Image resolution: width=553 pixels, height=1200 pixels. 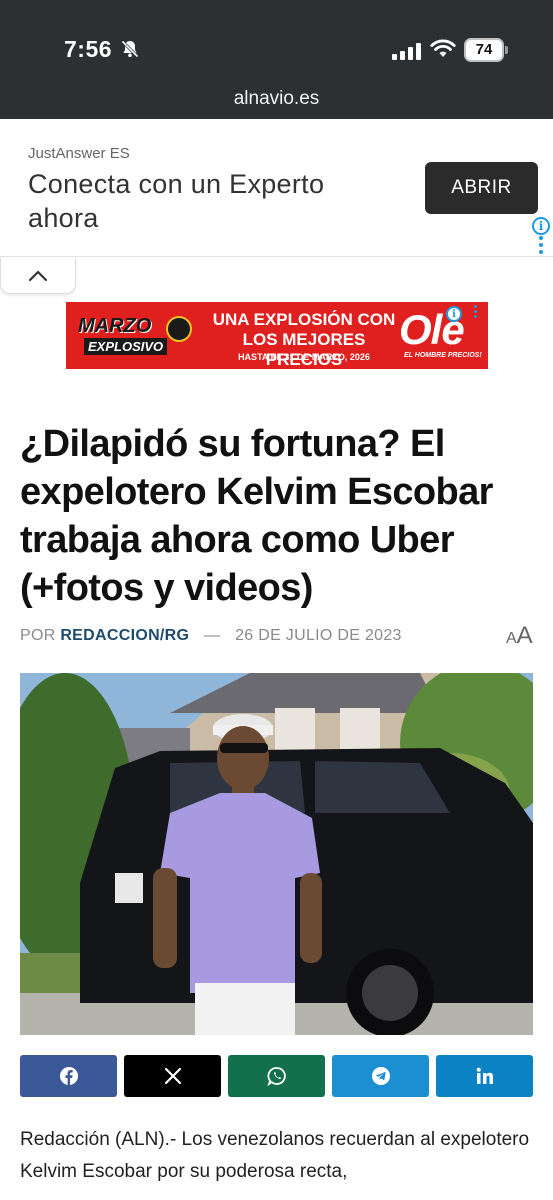 I want to click on article-byline: POR REDACCION/RG — 26 DE JULIO DE 2023, so click(x=211, y=636).